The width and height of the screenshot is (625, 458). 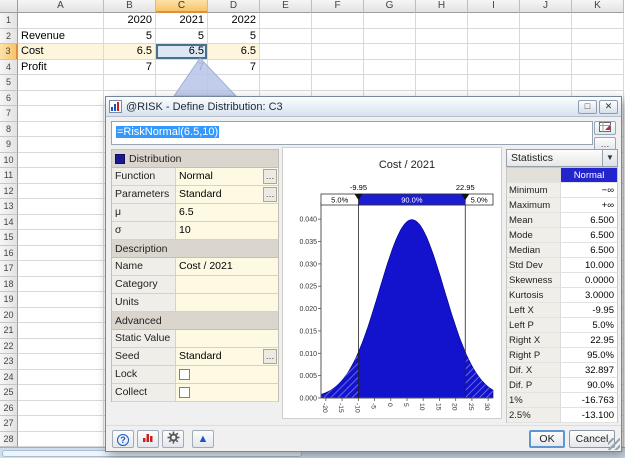 What do you see at coordinates (9, 145) in the screenshot?
I see `row-header-9: 9` at bounding box center [9, 145].